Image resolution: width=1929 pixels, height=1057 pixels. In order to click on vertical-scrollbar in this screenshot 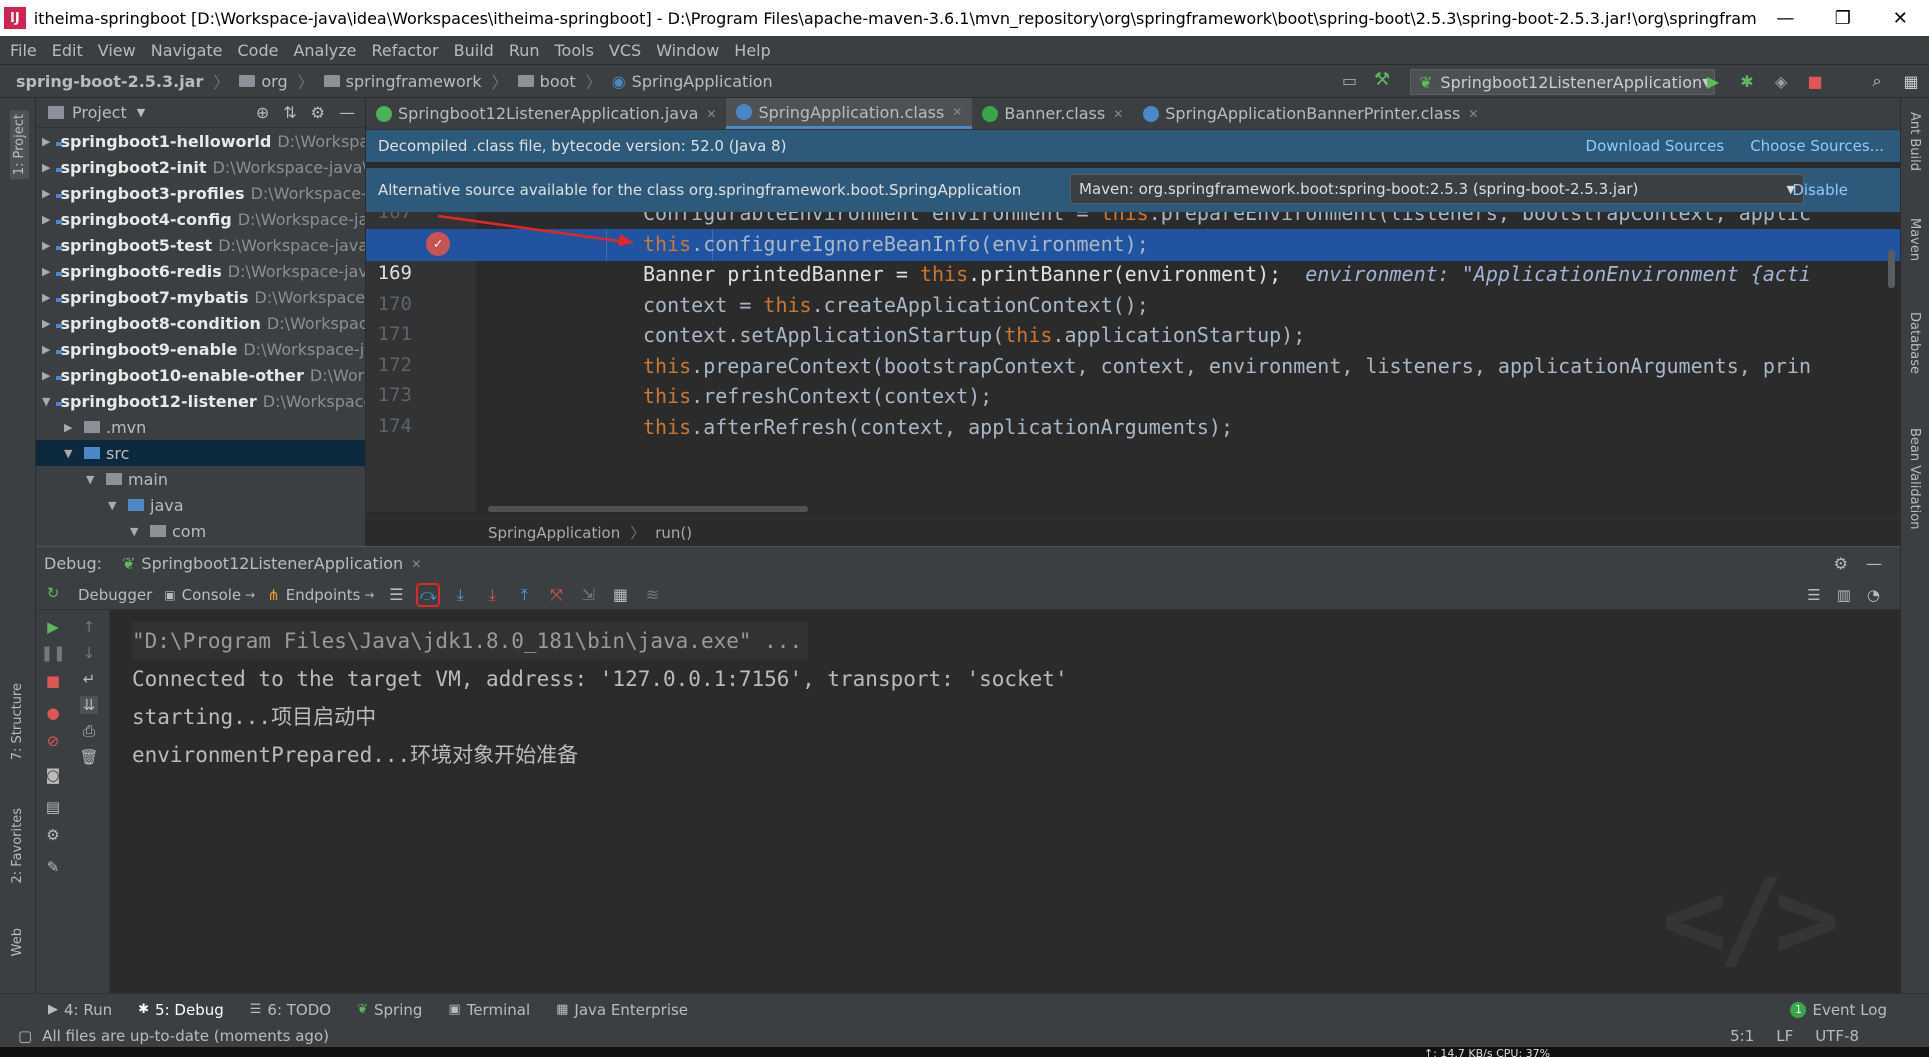, I will do `click(1891, 269)`.